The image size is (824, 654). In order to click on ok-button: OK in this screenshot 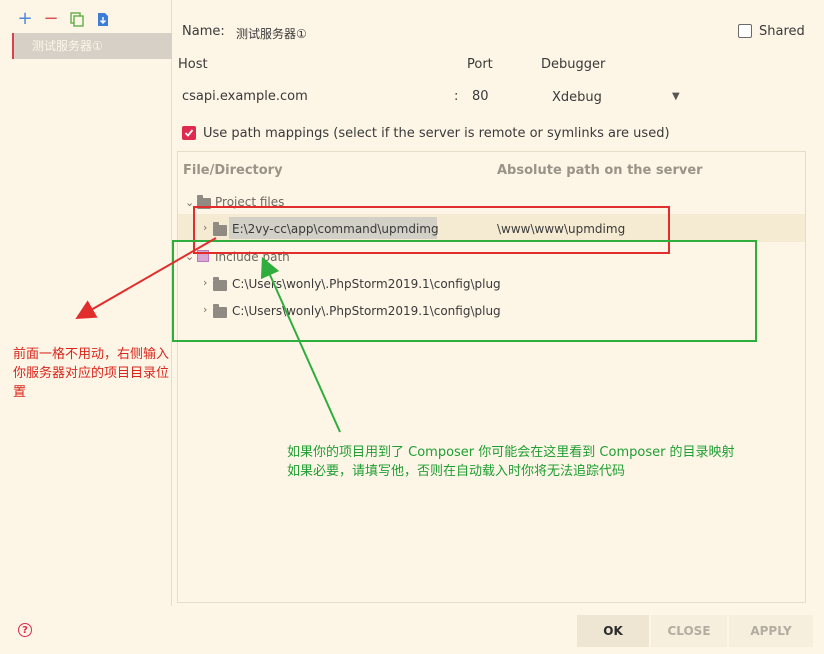, I will do `click(613, 631)`.